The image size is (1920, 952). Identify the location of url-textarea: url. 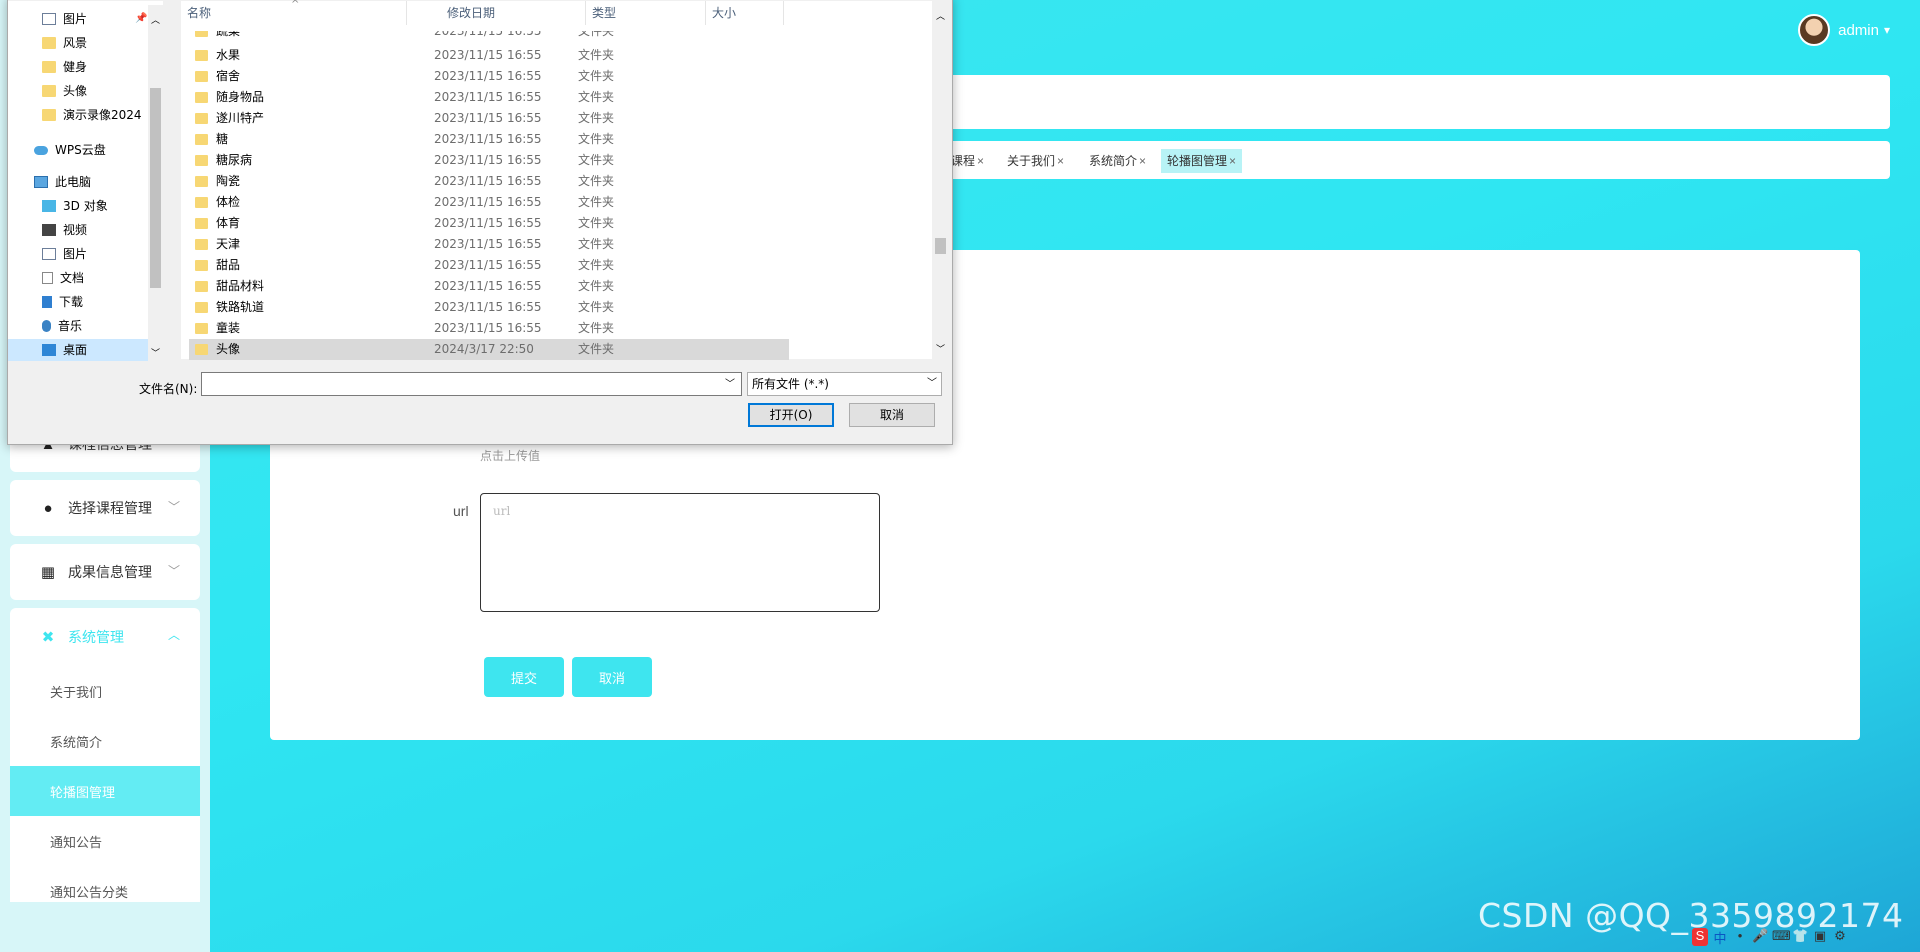
(680, 552).